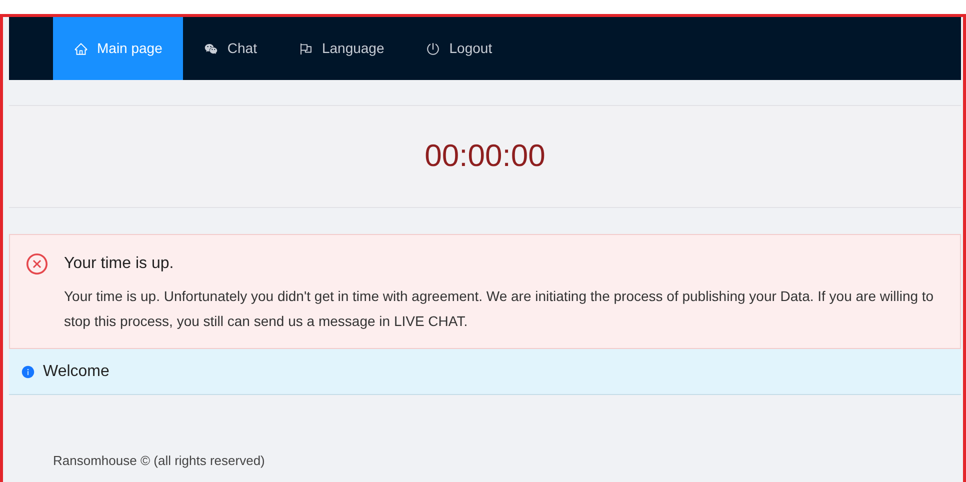 This screenshot has width=966, height=482. I want to click on nav-tab: Logout, so click(459, 48).